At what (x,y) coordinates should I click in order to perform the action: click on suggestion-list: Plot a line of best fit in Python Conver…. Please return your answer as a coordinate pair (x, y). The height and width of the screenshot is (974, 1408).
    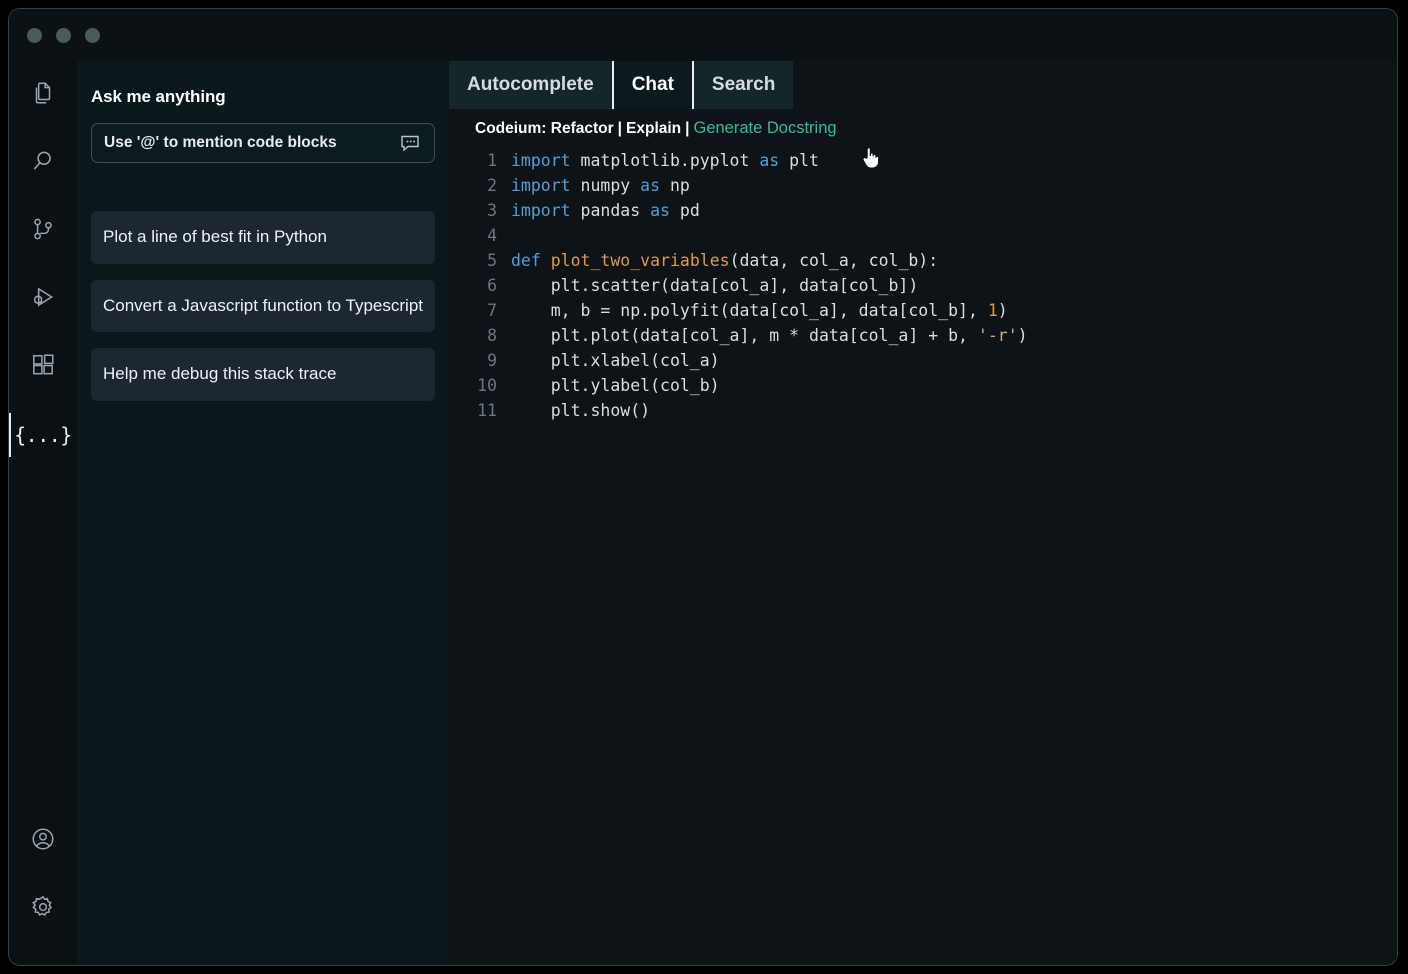
    Looking at the image, I should click on (263, 306).